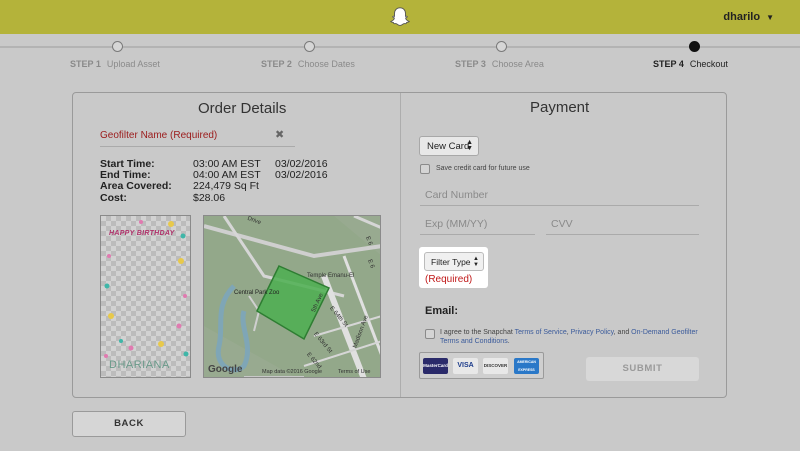 This screenshot has height=451, width=800. What do you see at coordinates (469, 145) in the screenshot?
I see `select-arrows-icon: ▲ ▼` at bounding box center [469, 145].